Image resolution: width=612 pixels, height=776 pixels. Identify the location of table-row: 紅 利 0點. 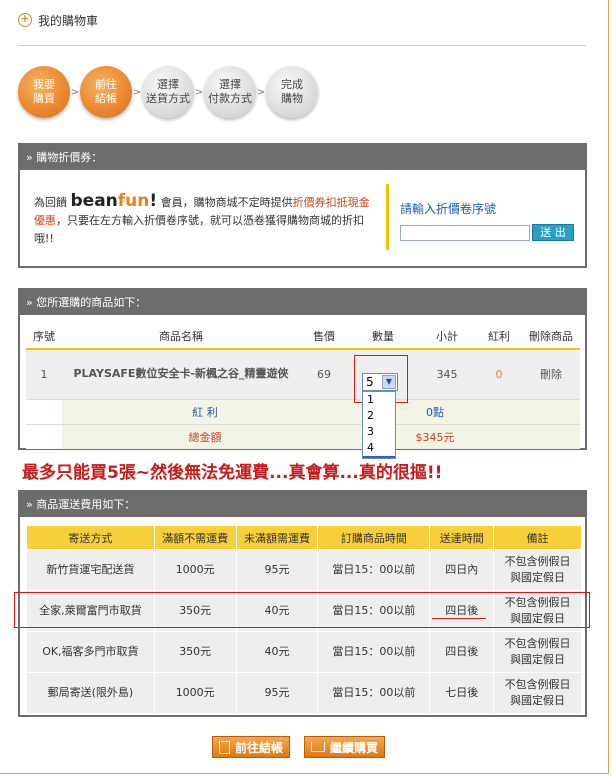
(303, 411).